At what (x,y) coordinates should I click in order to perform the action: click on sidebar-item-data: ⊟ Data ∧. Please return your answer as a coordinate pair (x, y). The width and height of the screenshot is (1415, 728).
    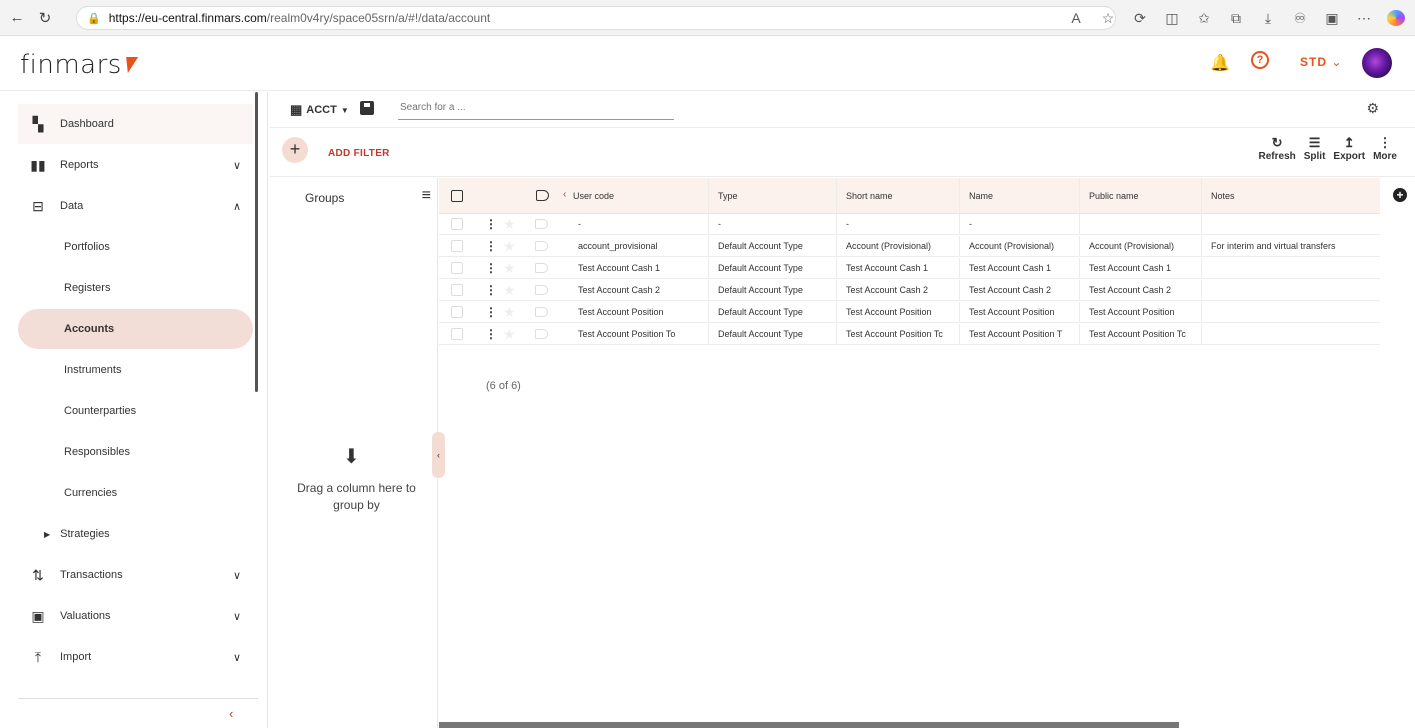
    Looking at the image, I should click on (135, 206).